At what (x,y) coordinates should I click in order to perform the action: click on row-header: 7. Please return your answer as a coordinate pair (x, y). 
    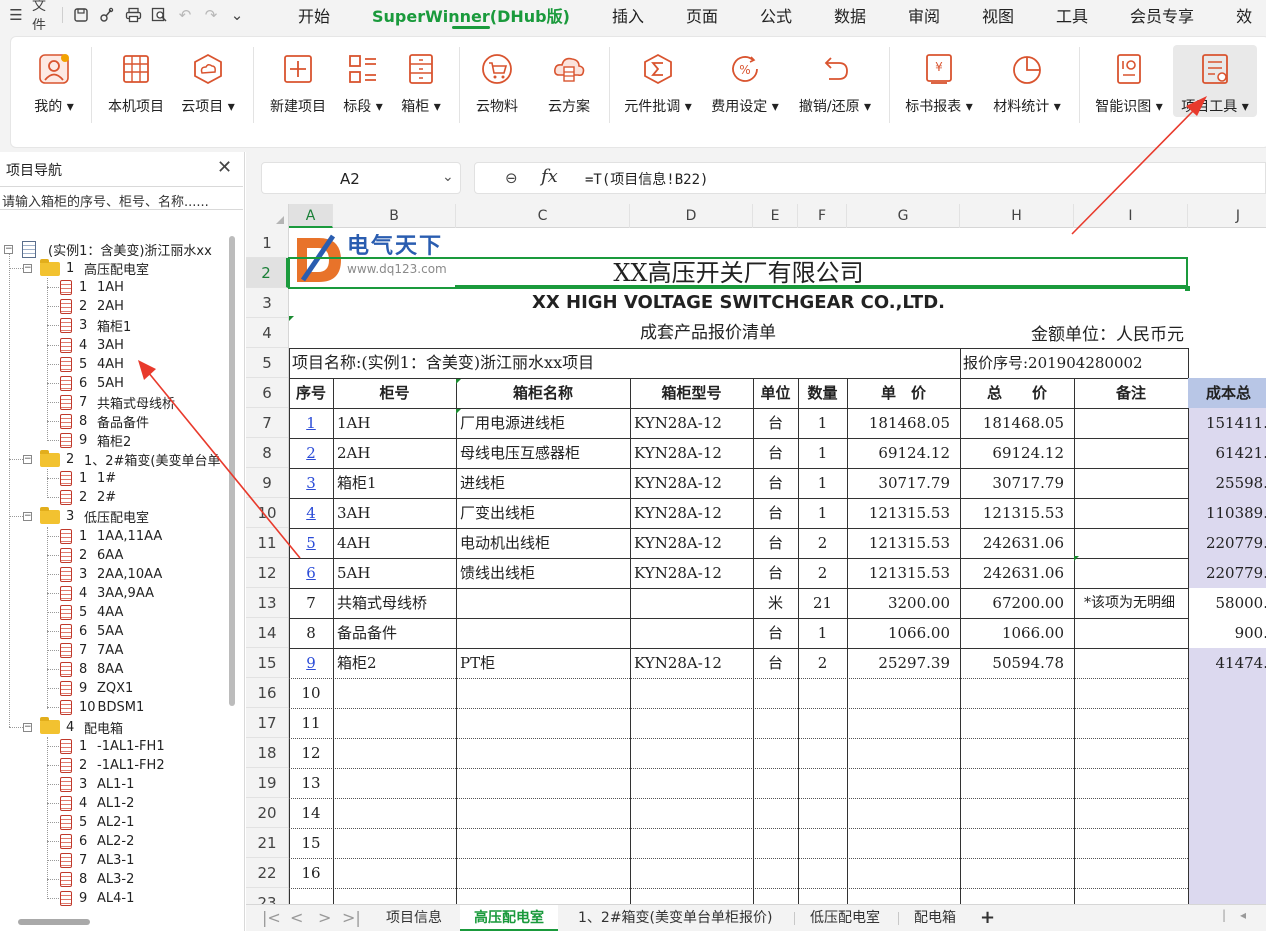
    Looking at the image, I should click on (267, 423).